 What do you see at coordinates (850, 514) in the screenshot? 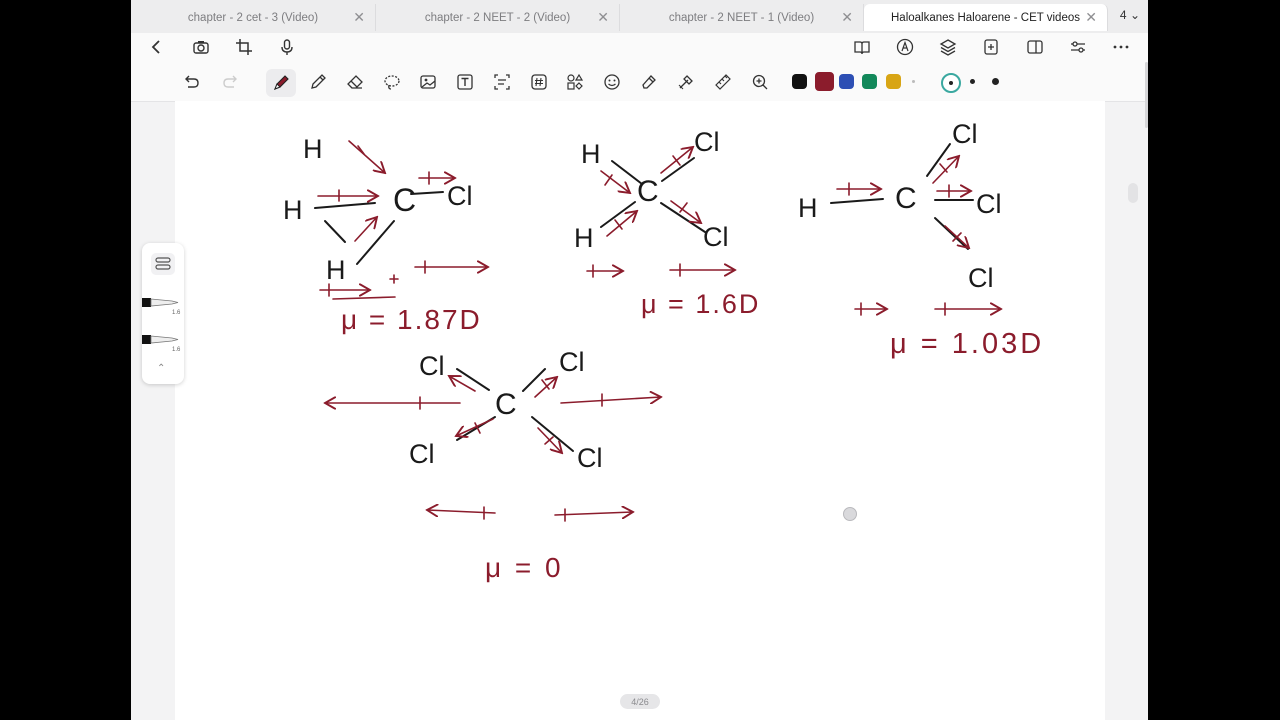
I see `cursor-pointer` at bounding box center [850, 514].